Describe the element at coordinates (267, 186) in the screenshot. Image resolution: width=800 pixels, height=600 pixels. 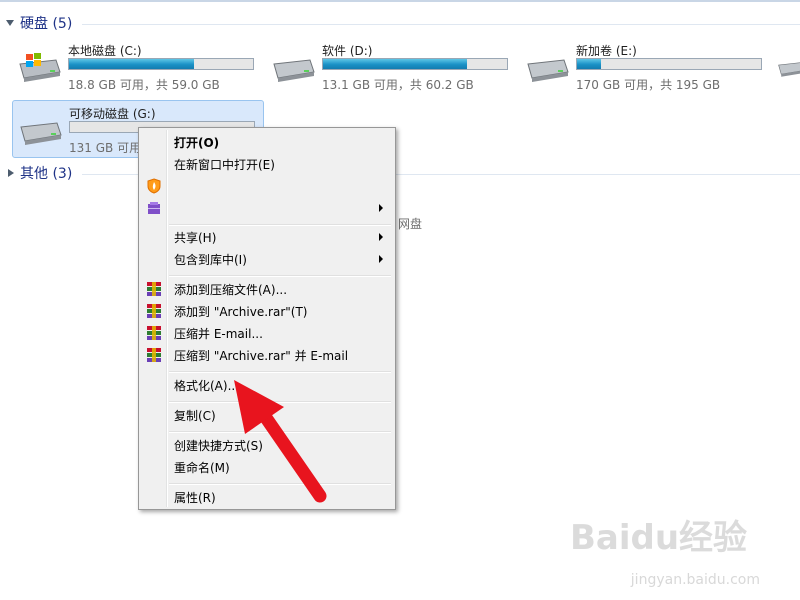
I see `menu-item-shield` at that location.